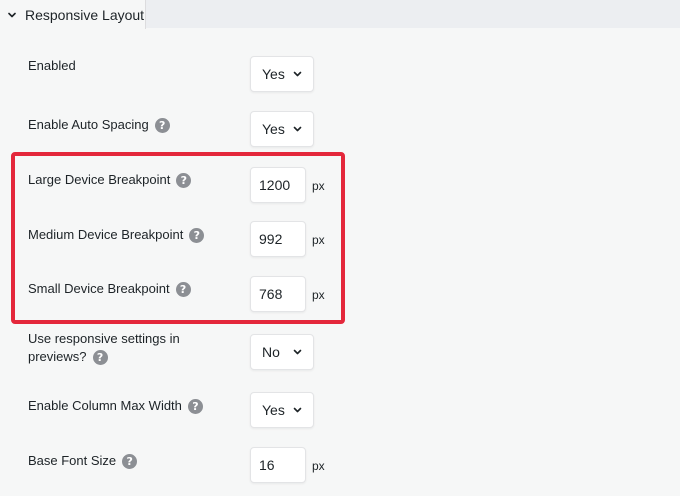 Image resolution: width=680 pixels, height=496 pixels. I want to click on medium-breakpoint-label: Medium Device Breakpoint?, so click(116, 235).